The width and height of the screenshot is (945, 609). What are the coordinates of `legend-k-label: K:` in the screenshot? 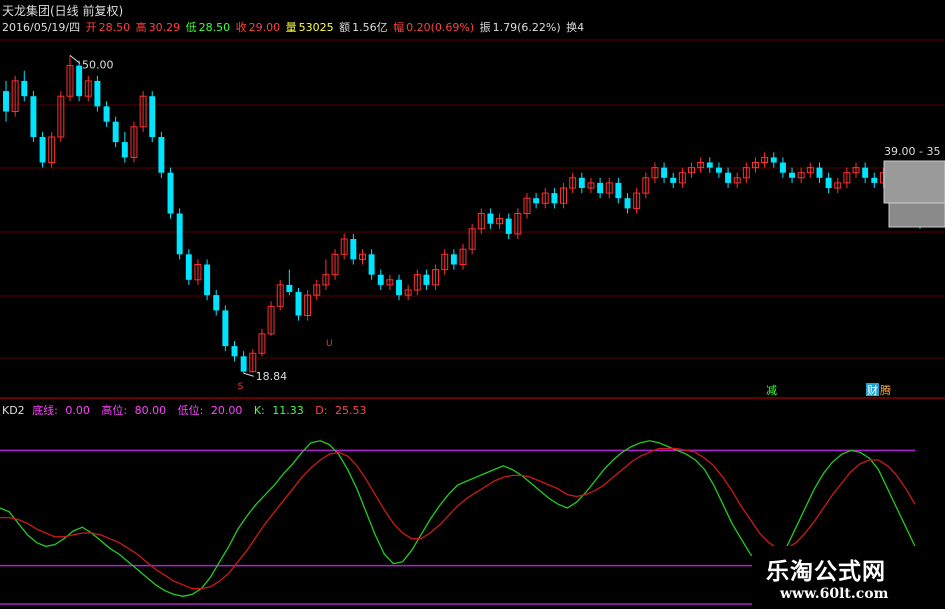 It's located at (259, 410).